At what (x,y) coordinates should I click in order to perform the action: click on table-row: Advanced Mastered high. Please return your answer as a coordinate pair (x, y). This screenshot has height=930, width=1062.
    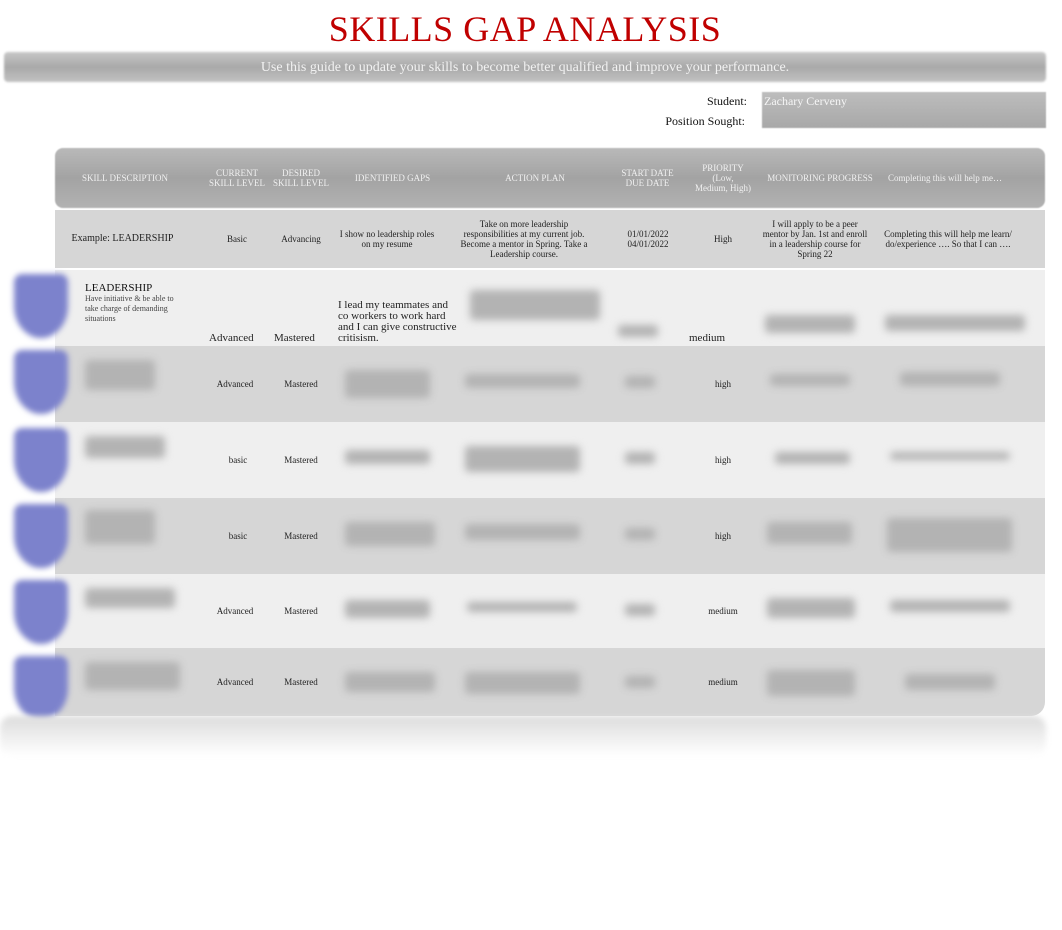
    Looking at the image, I should click on (550, 384).